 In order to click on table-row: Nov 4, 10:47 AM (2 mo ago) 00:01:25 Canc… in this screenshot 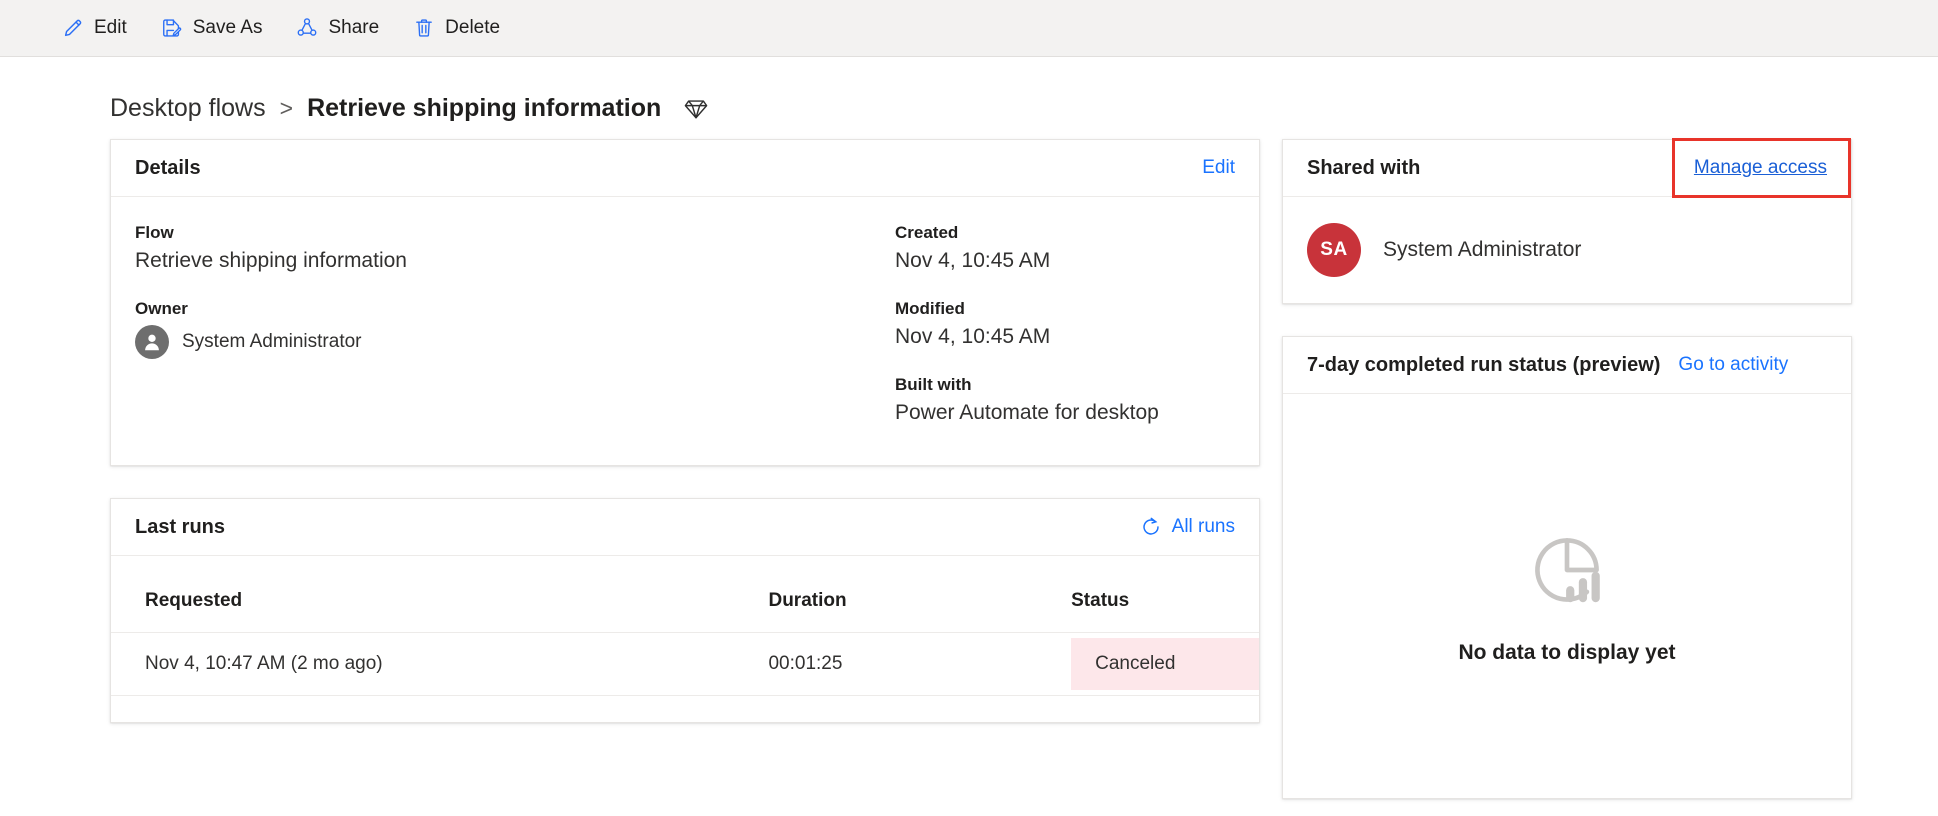, I will do `click(685, 664)`.